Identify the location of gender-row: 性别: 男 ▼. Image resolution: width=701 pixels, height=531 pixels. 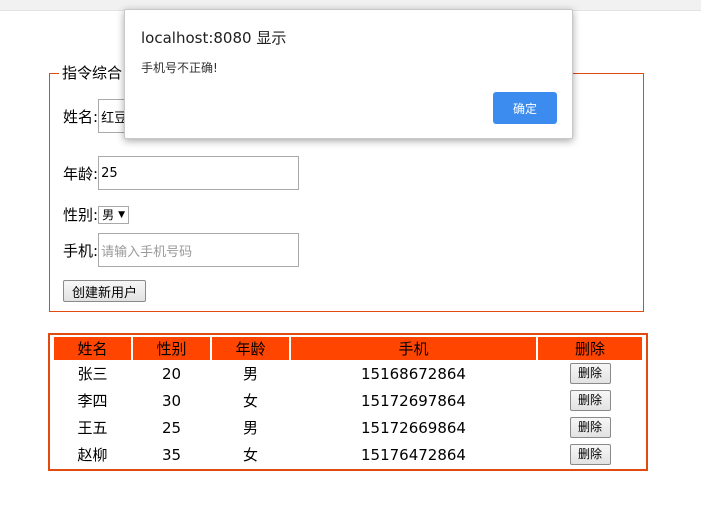
(96, 214).